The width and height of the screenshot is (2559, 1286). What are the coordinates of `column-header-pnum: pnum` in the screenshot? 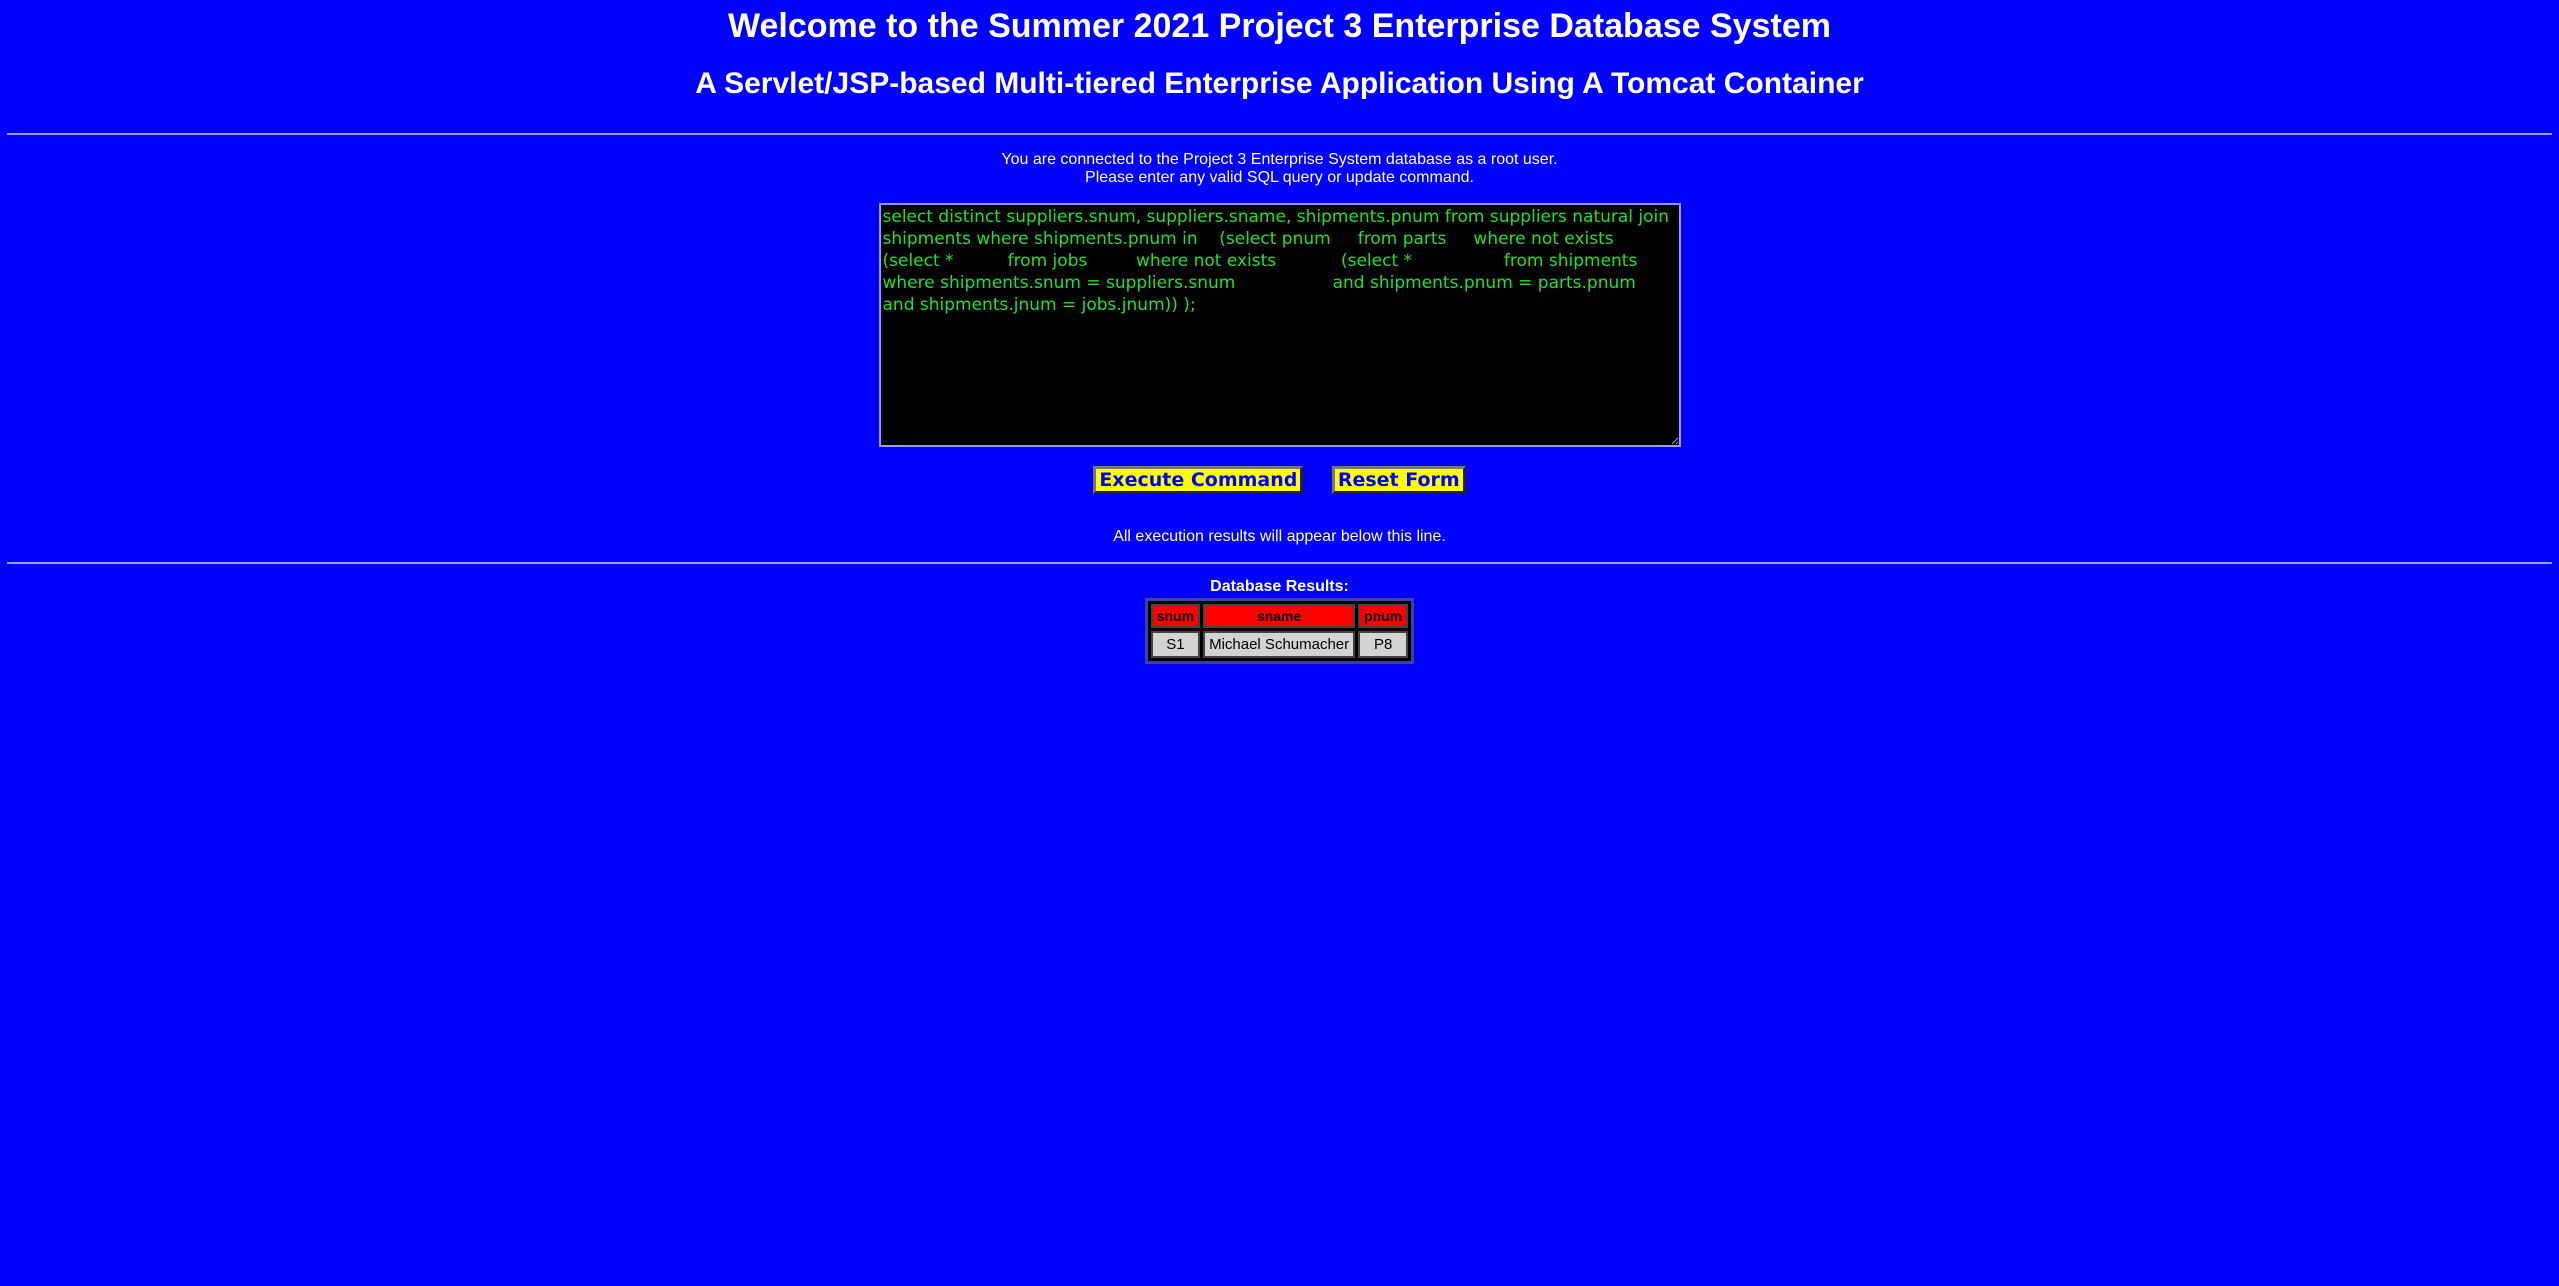 It's located at (1383, 616).